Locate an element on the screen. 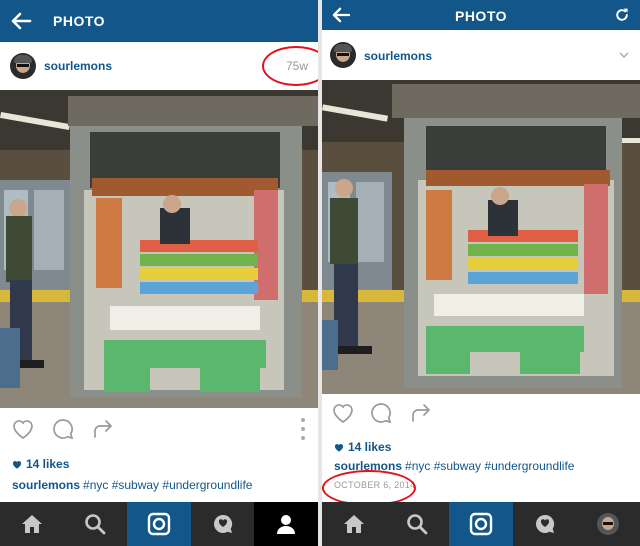  caption: sourlemons #nyc #subway #undergroundlife is located at coordinates (132, 485).